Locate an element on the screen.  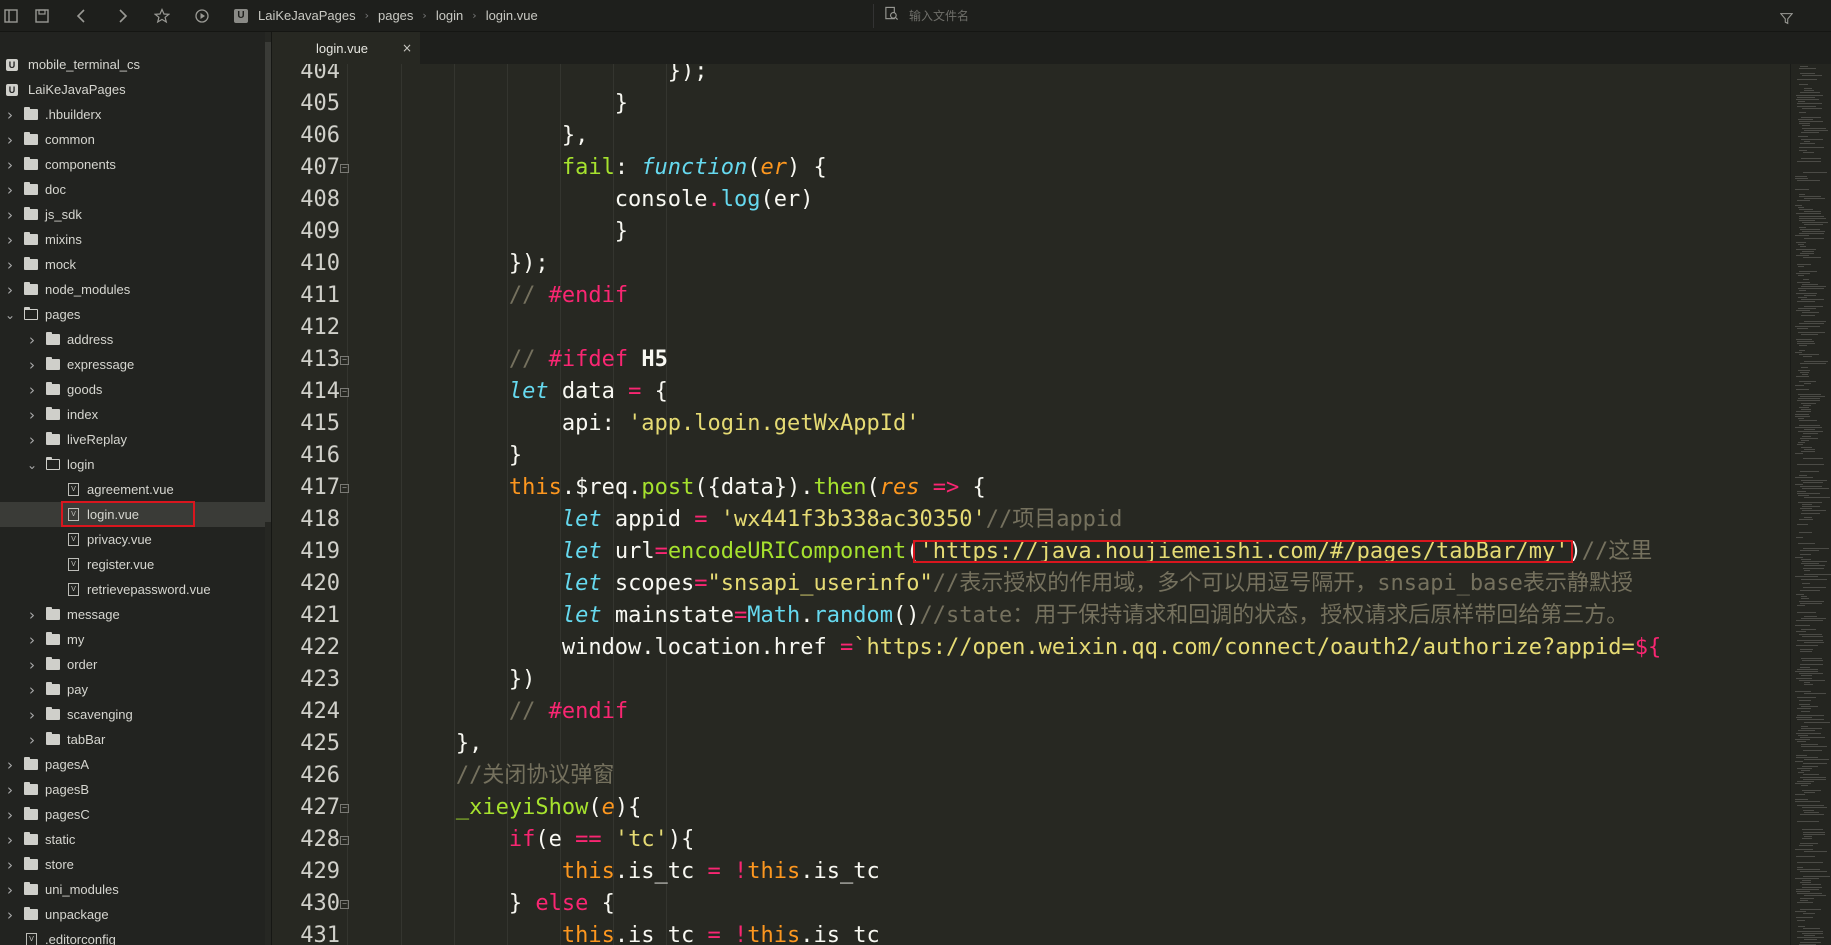
code-line: 424 // #endif is located at coordinates (1035, 712).